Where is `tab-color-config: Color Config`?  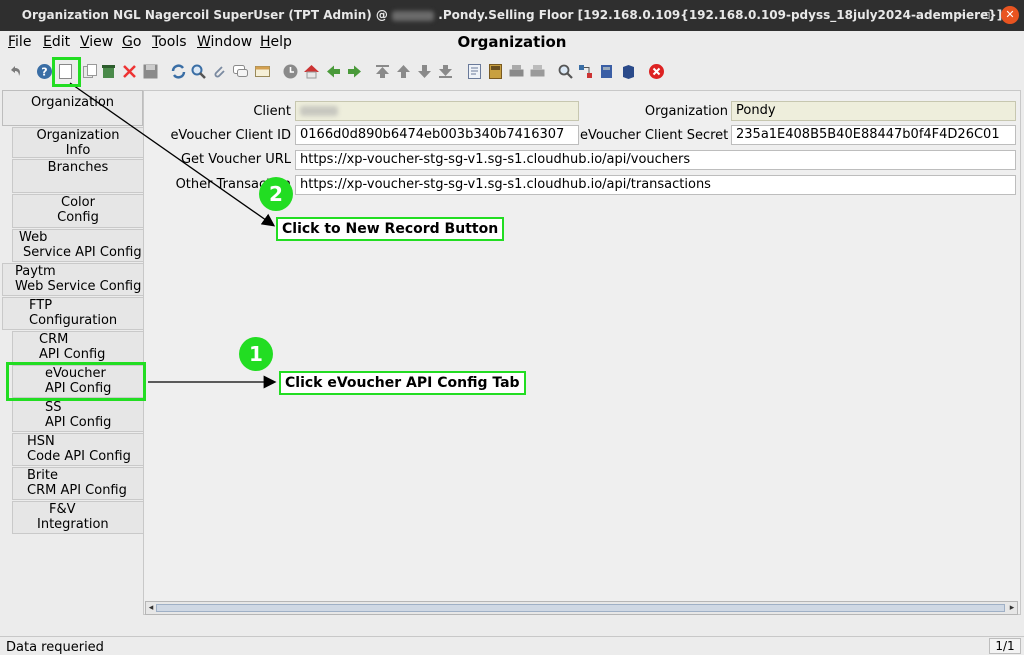 tab-color-config: Color Config is located at coordinates (77, 211).